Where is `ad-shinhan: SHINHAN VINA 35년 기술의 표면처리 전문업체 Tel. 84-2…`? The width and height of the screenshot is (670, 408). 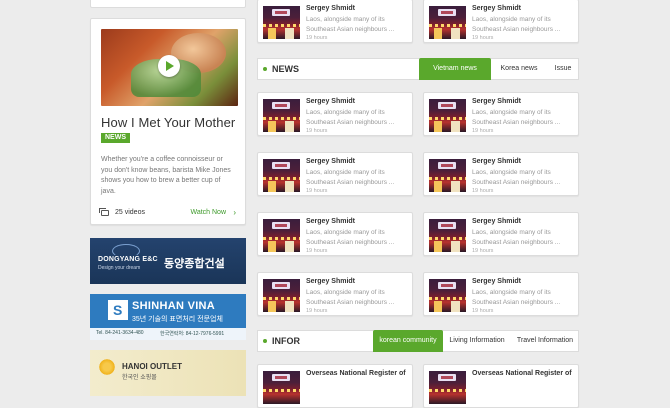 ad-shinhan: SHINHAN VINA 35년 기술의 표면처리 전문업체 Tel. 84-2… is located at coordinates (168, 317).